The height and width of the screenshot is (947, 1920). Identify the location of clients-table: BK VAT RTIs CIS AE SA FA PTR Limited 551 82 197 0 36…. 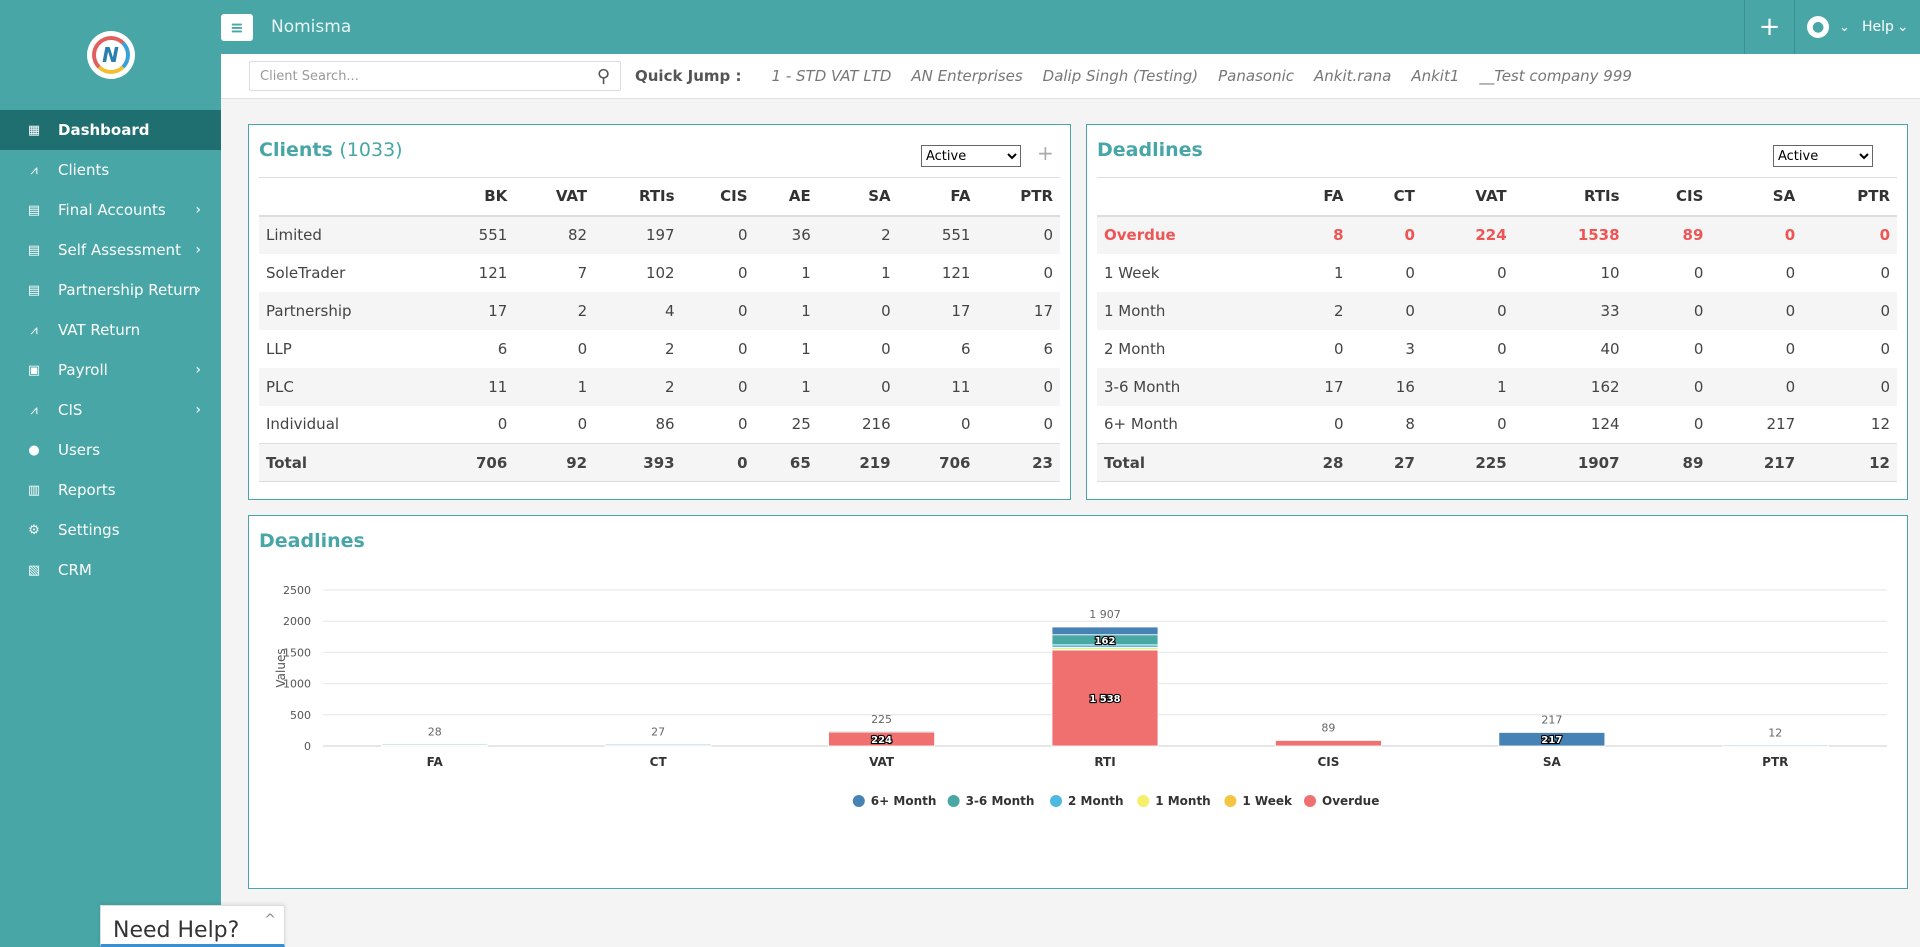
(659, 329).